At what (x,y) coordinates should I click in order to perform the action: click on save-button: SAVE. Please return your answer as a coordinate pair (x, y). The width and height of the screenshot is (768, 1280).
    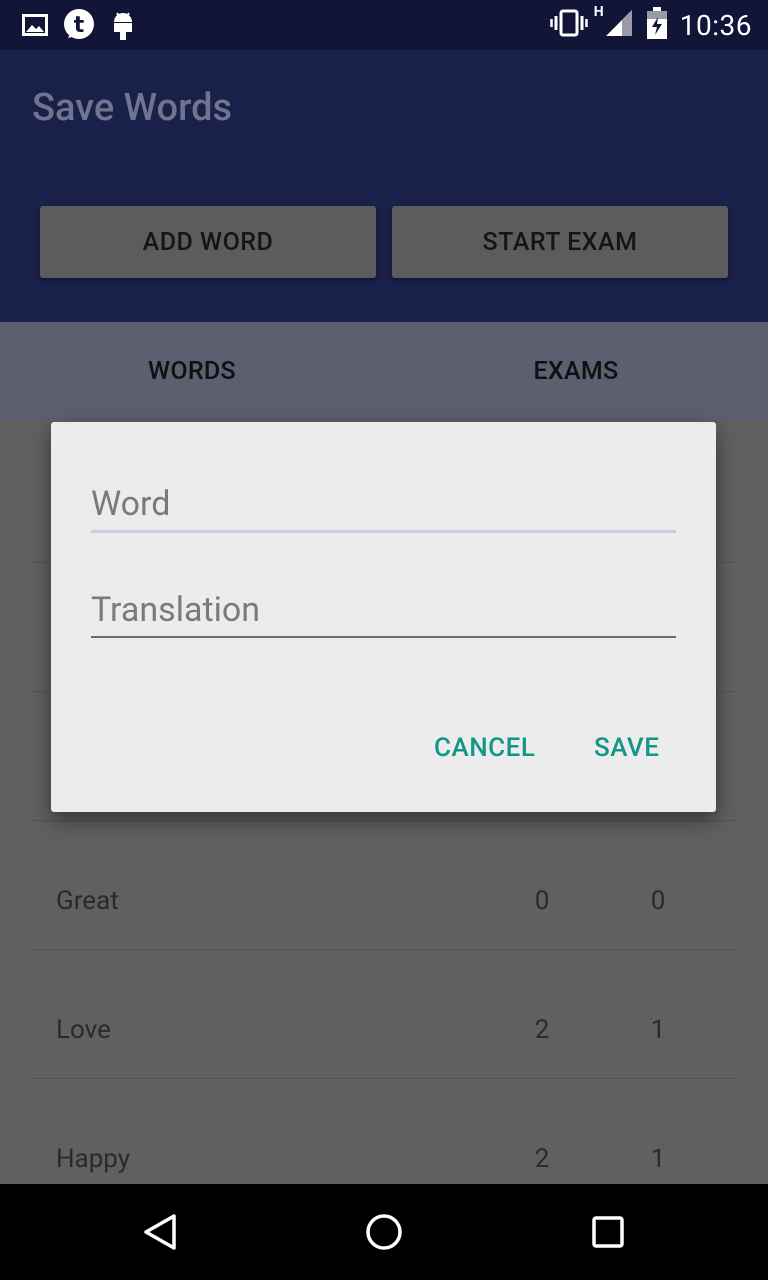
    Looking at the image, I should click on (626, 748).